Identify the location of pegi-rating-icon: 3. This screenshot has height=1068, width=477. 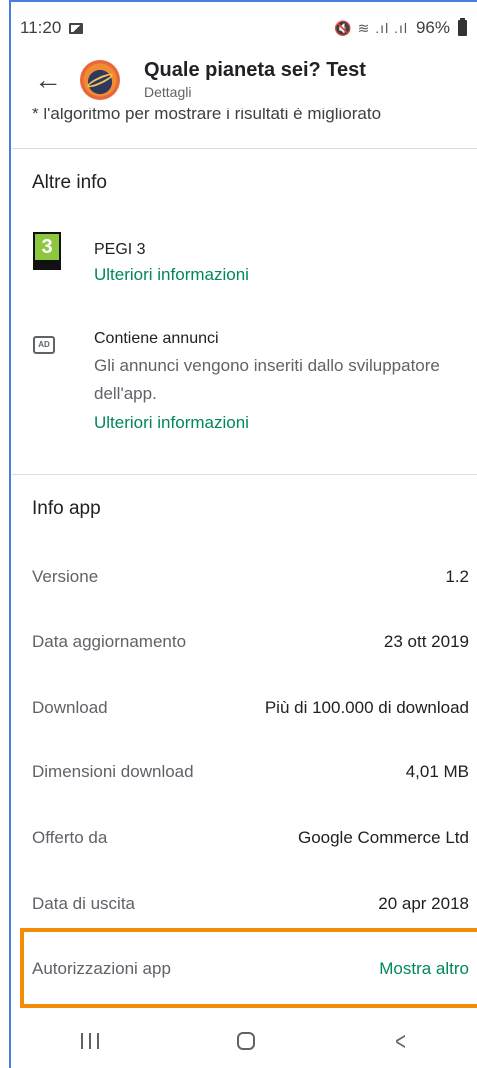
(47, 251).